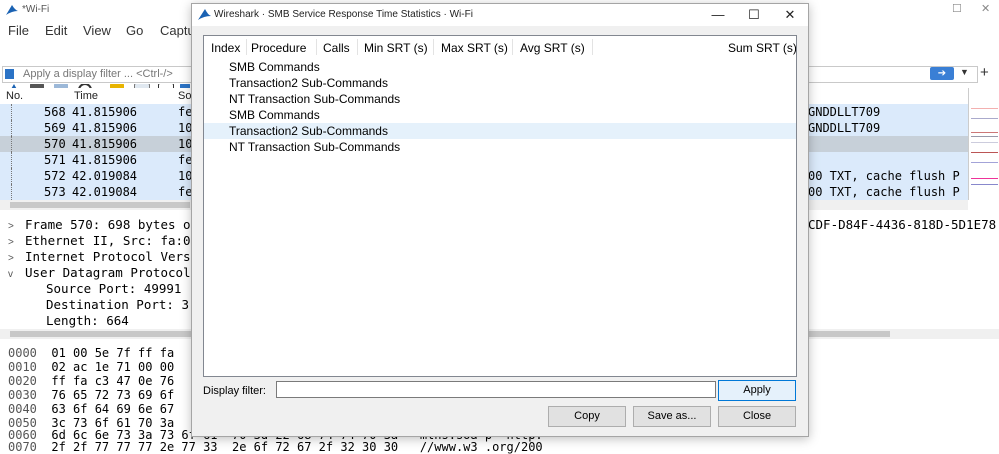  Describe the element at coordinates (790, 15) in the screenshot. I see `close-icon: ✕` at that location.